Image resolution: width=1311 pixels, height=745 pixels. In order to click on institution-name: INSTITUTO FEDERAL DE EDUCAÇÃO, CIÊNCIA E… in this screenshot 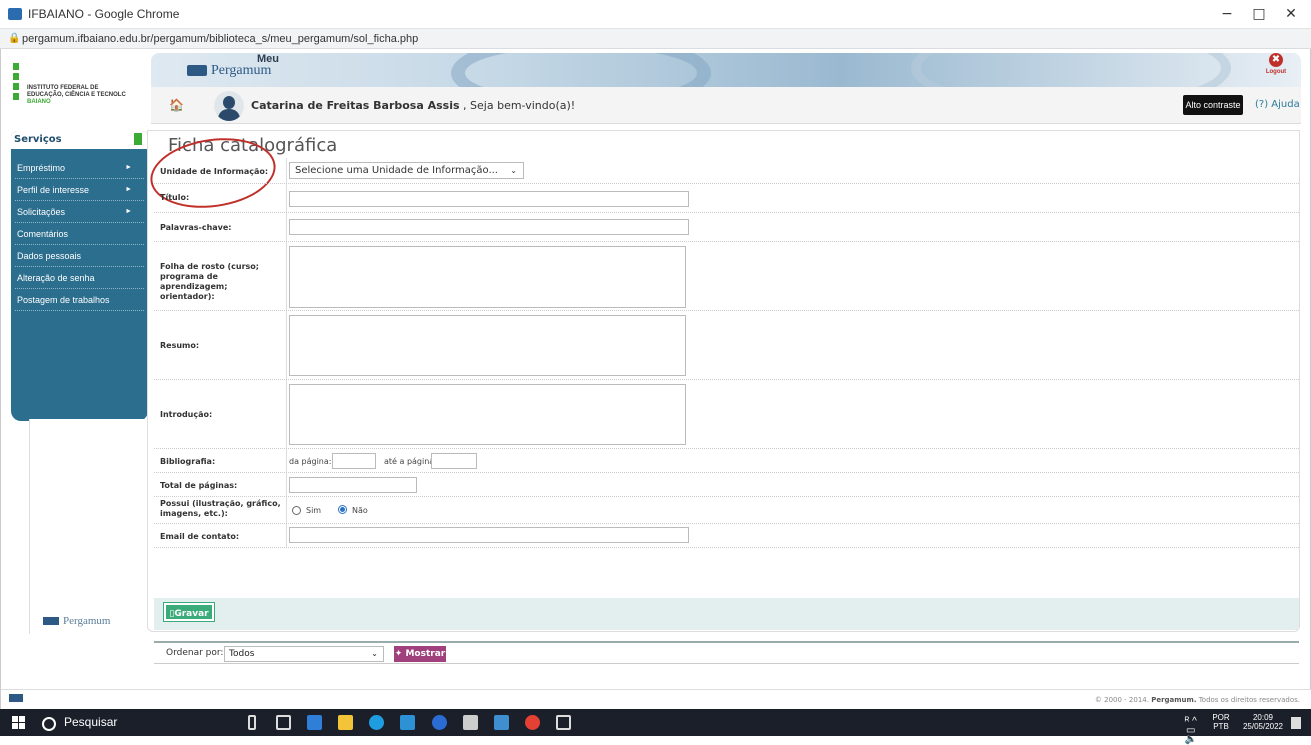, I will do `click(76, 95)`.